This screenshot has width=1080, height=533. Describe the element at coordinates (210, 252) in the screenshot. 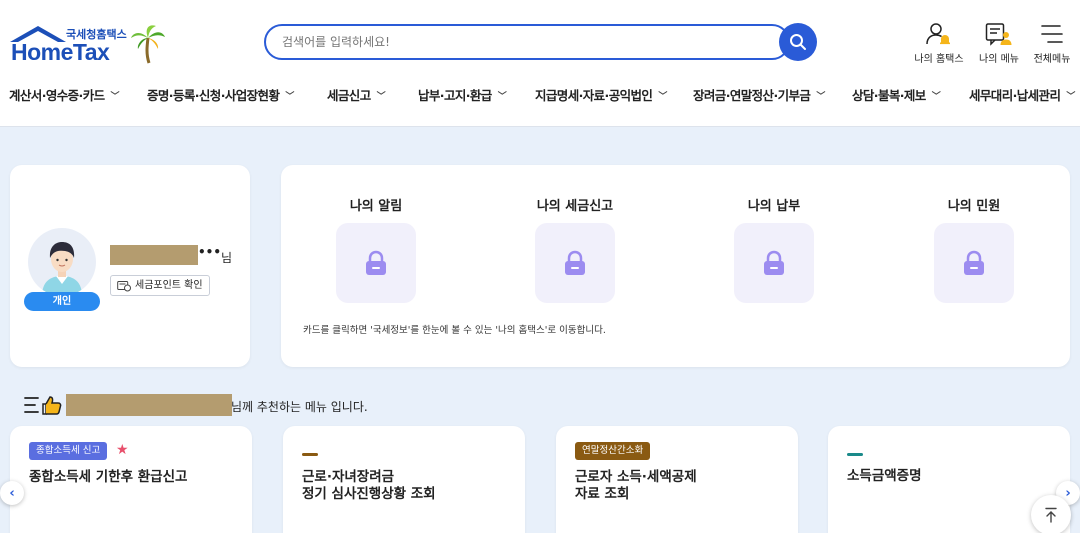

I see `user-name-dots: •••` at that location.